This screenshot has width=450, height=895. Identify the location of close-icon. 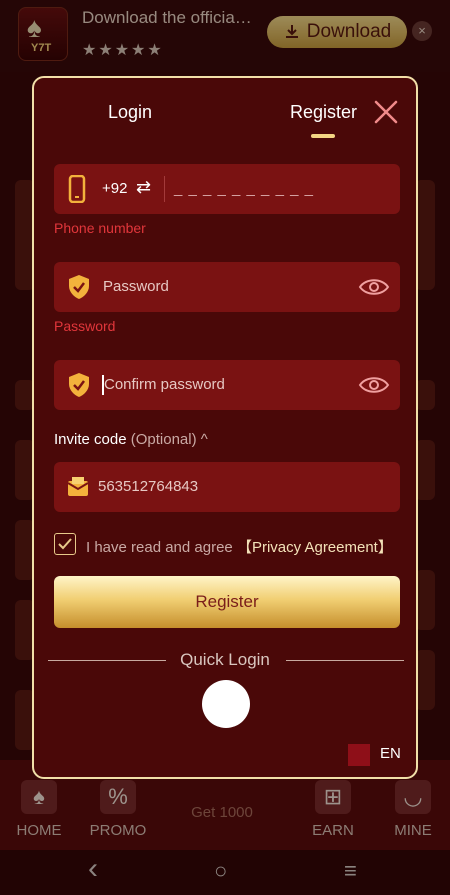
(386, 112).